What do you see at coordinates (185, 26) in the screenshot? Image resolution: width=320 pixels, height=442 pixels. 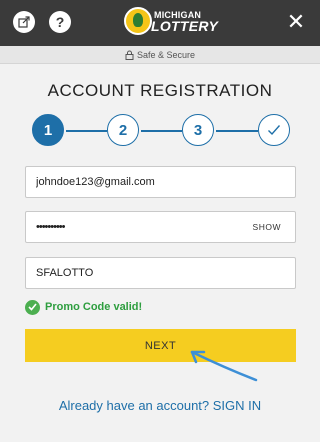 I see `logo-main-text: LOTTERY` at bounding box center [185, 26].